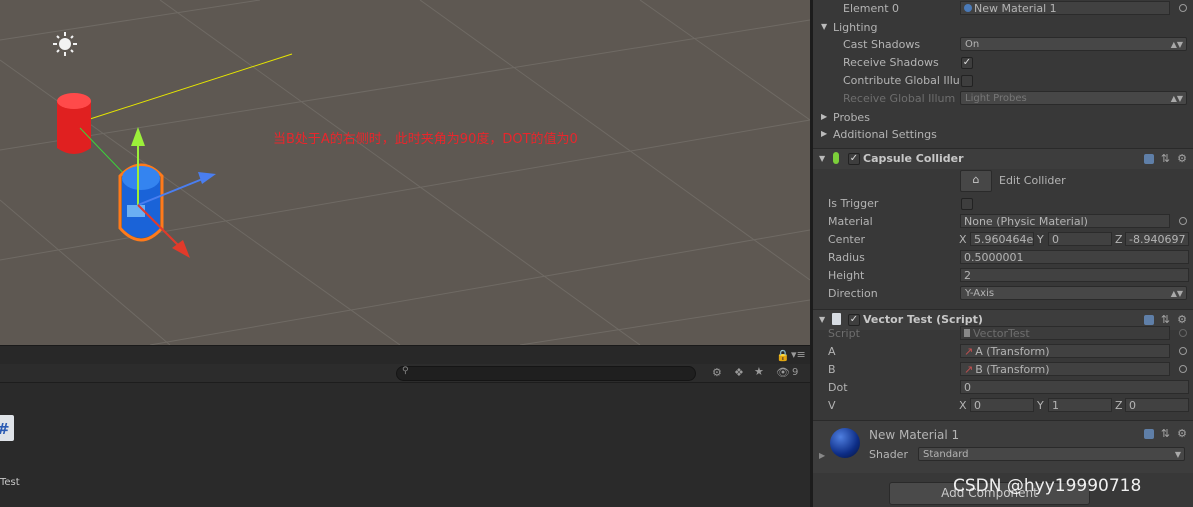 This screenshot has width=1193, height=507. Describe the element at coordinates (1080, 405) in the screenshot. I see `v-y-field: 1` at that location.